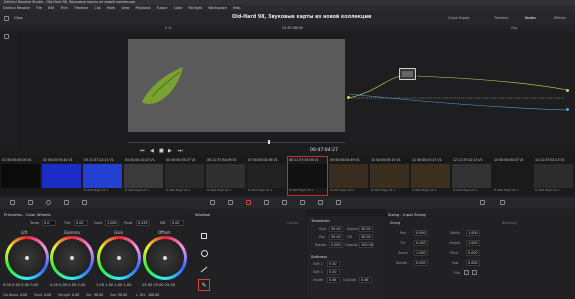 This screenshot has height=299, width=575. I want to click on tracker-icon, so click(266, 202).